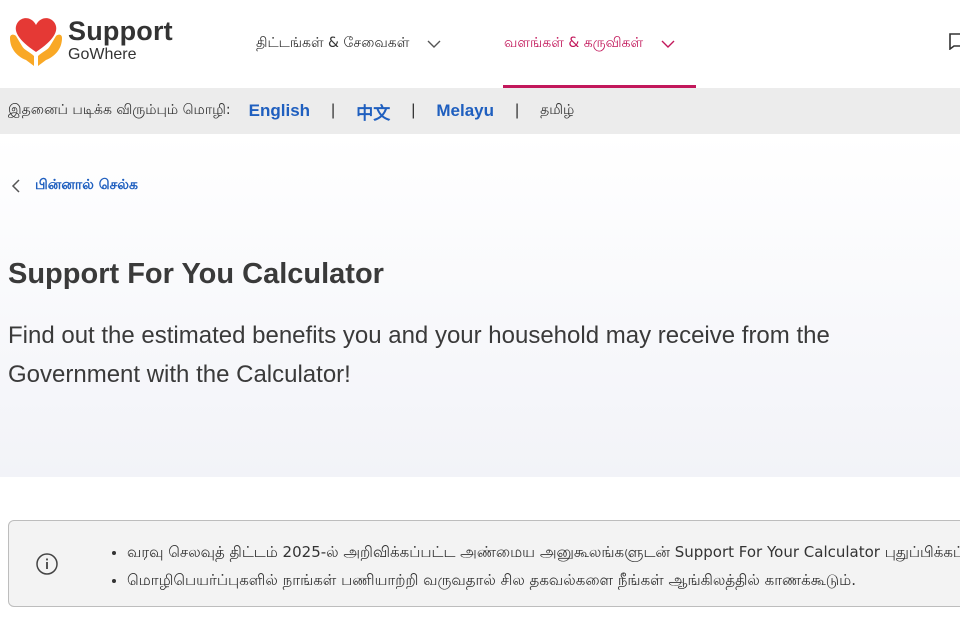 The image size is (960, 640). What do you see at coordinates (373, 111) in the screenshot?
I see `lang-chinese-link: 中文` at bounding box center [373, 111].